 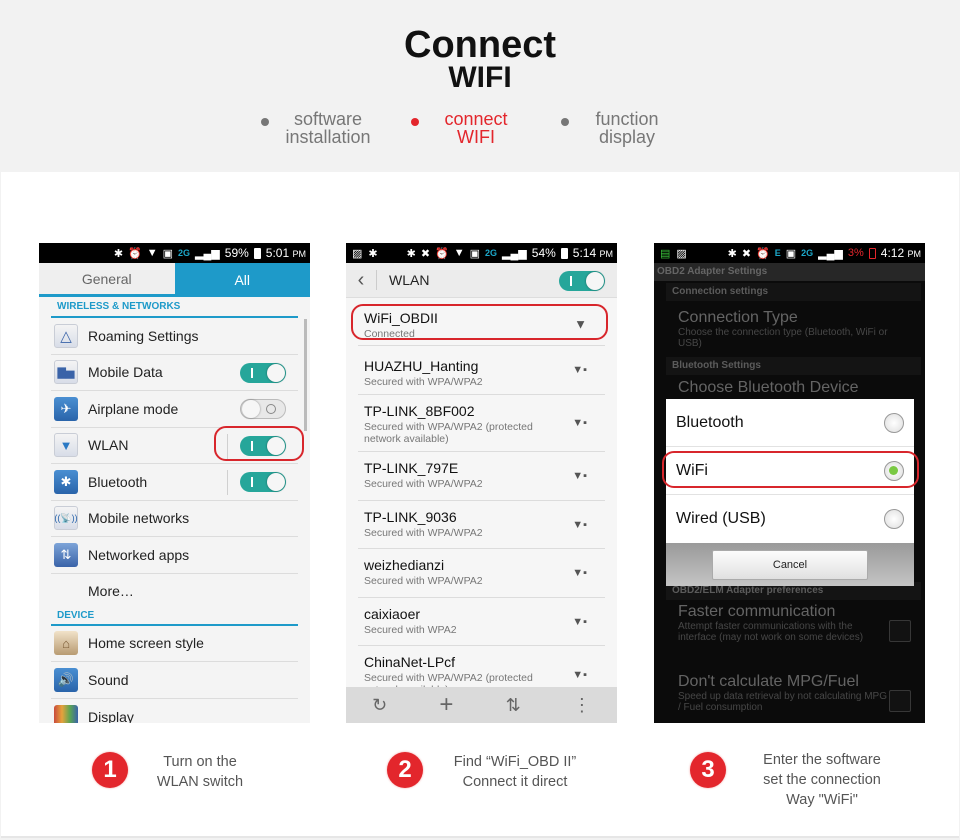 I want to click on nav-item-software-installation: software installation, so click(x=328, y=128).